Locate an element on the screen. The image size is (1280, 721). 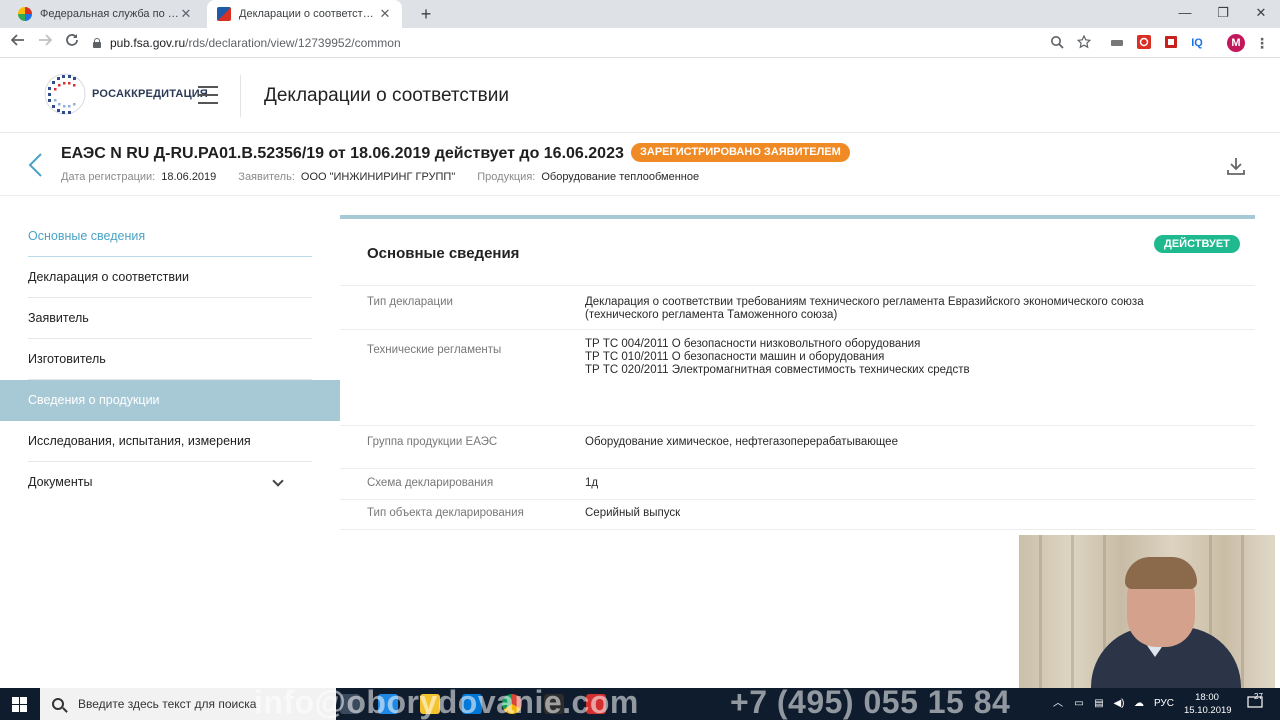
forward-icon is located at coordinates (45, 43).